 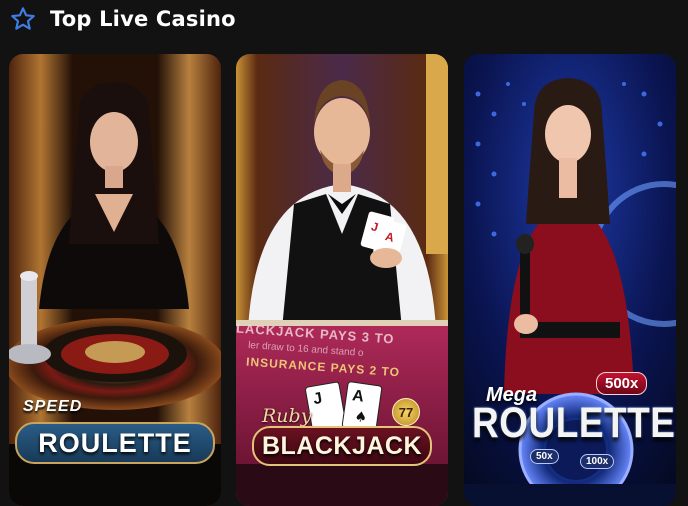 What do you see at coordinates (143, 19) in the screenshot?
I see `section-title: Top Live Casino` at bounding box center [143, 19].